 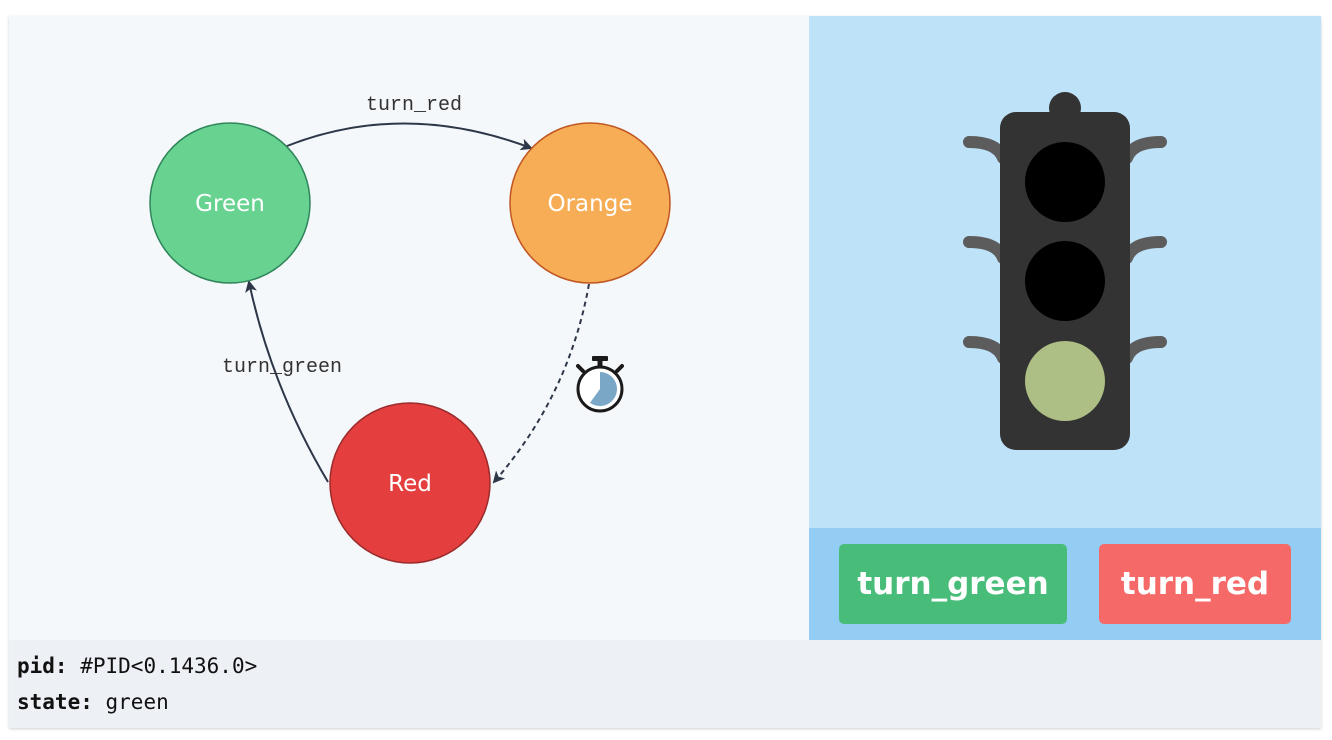 What do you see at coordinates (1065, 281) in the screenshot?
I see `lamp-orange` at bounding box center [1065, 281].